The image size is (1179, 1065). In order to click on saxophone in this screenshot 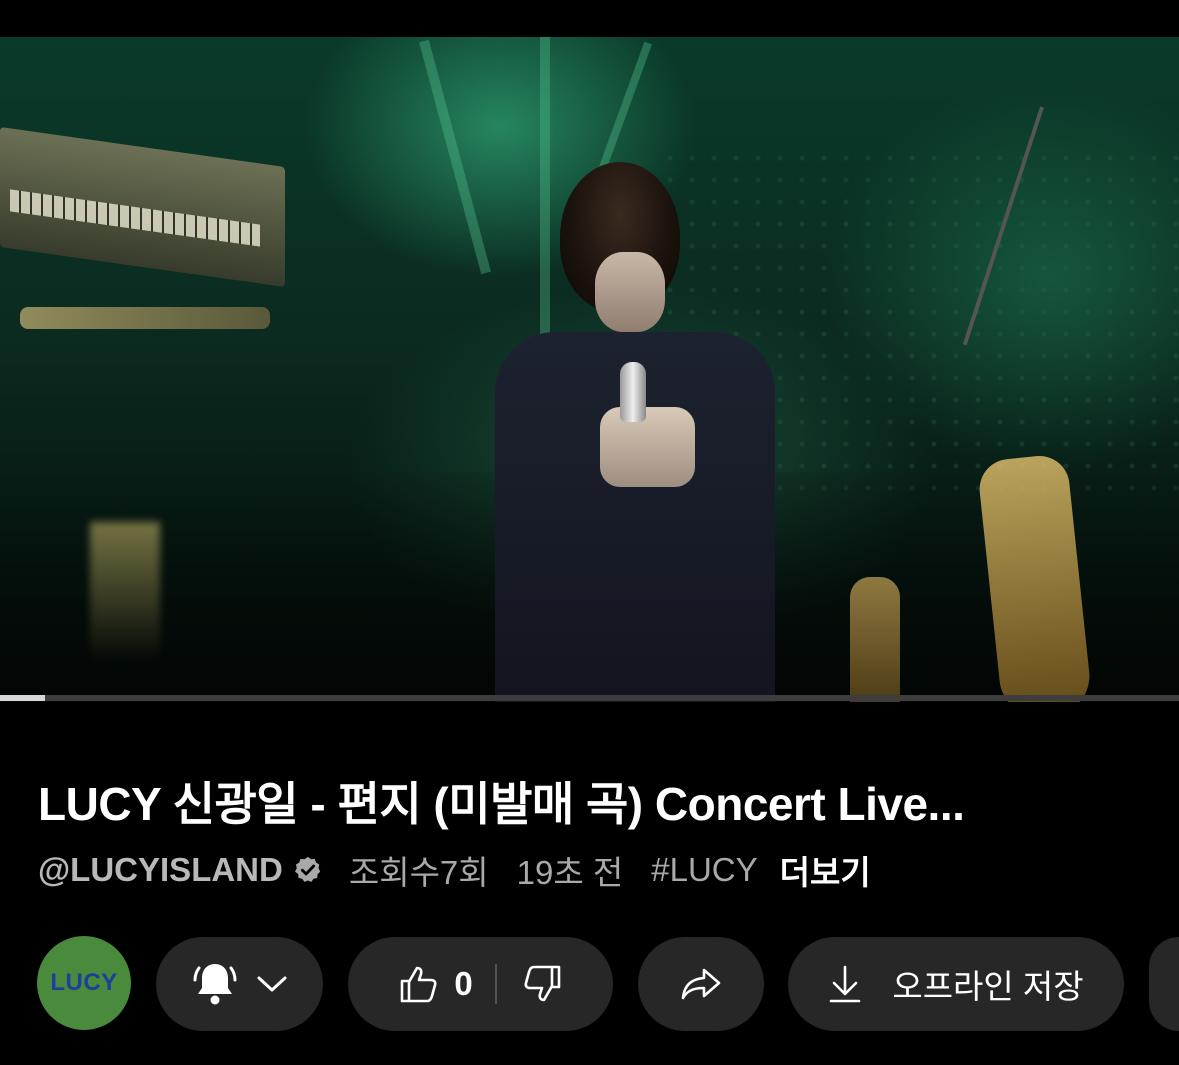, I will do `click(875, 639)`.